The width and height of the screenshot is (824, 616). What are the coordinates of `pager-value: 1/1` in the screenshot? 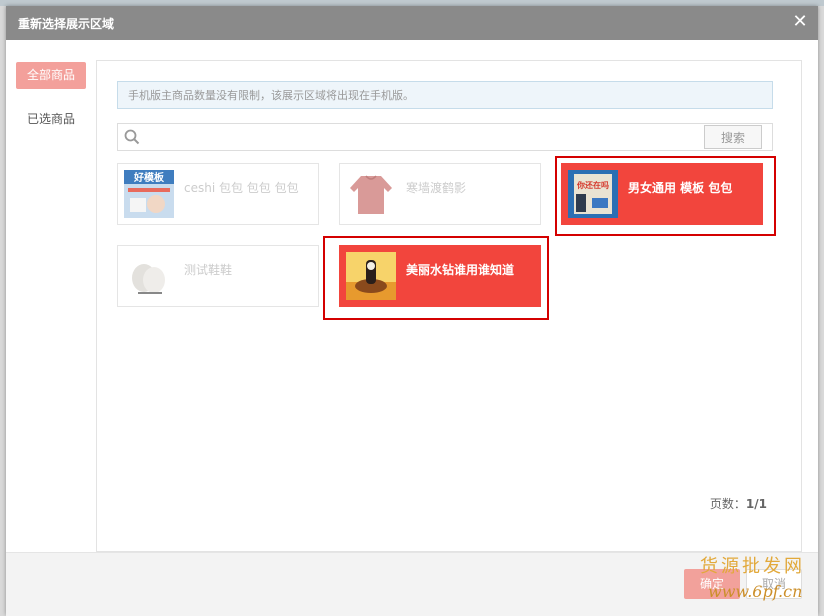 It's located at (756, 504).